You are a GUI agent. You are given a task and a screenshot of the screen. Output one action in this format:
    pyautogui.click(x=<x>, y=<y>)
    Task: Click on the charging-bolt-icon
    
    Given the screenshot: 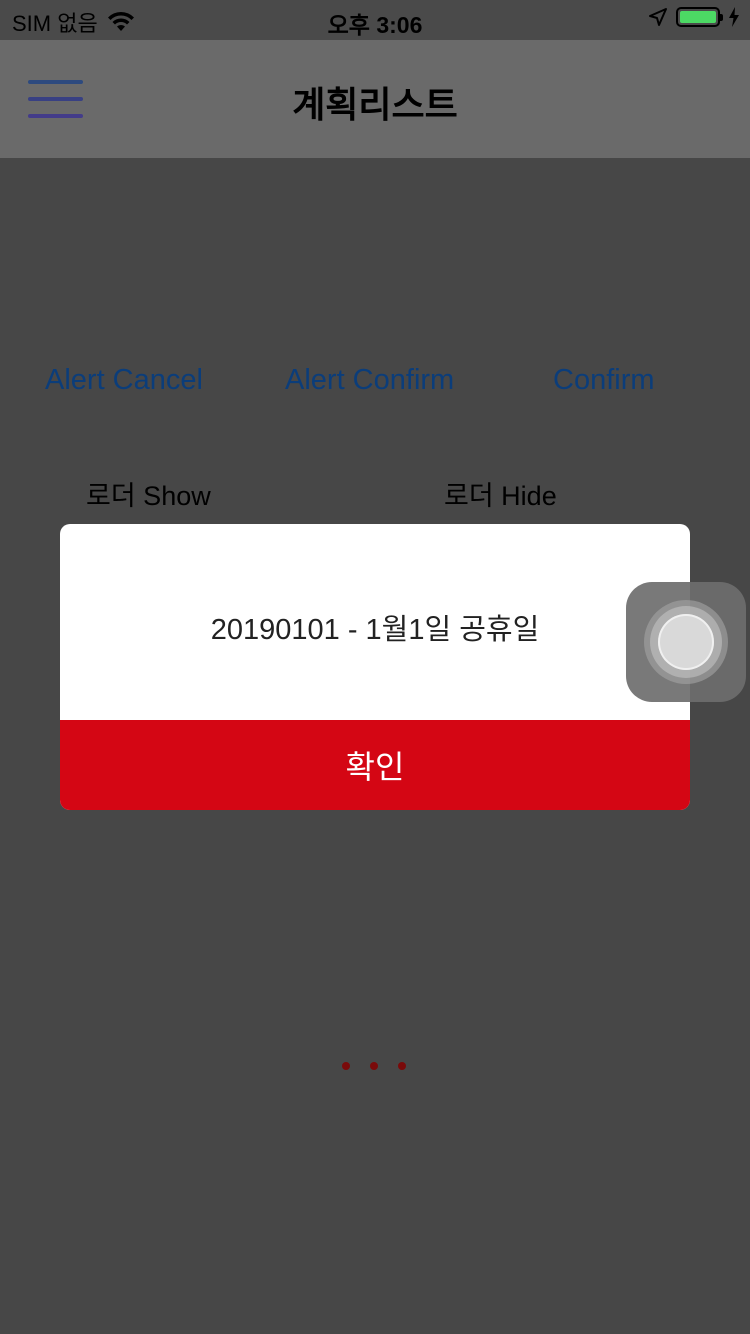 What is the action you would take?
    pyautogui.click(x=734, y=17)
    